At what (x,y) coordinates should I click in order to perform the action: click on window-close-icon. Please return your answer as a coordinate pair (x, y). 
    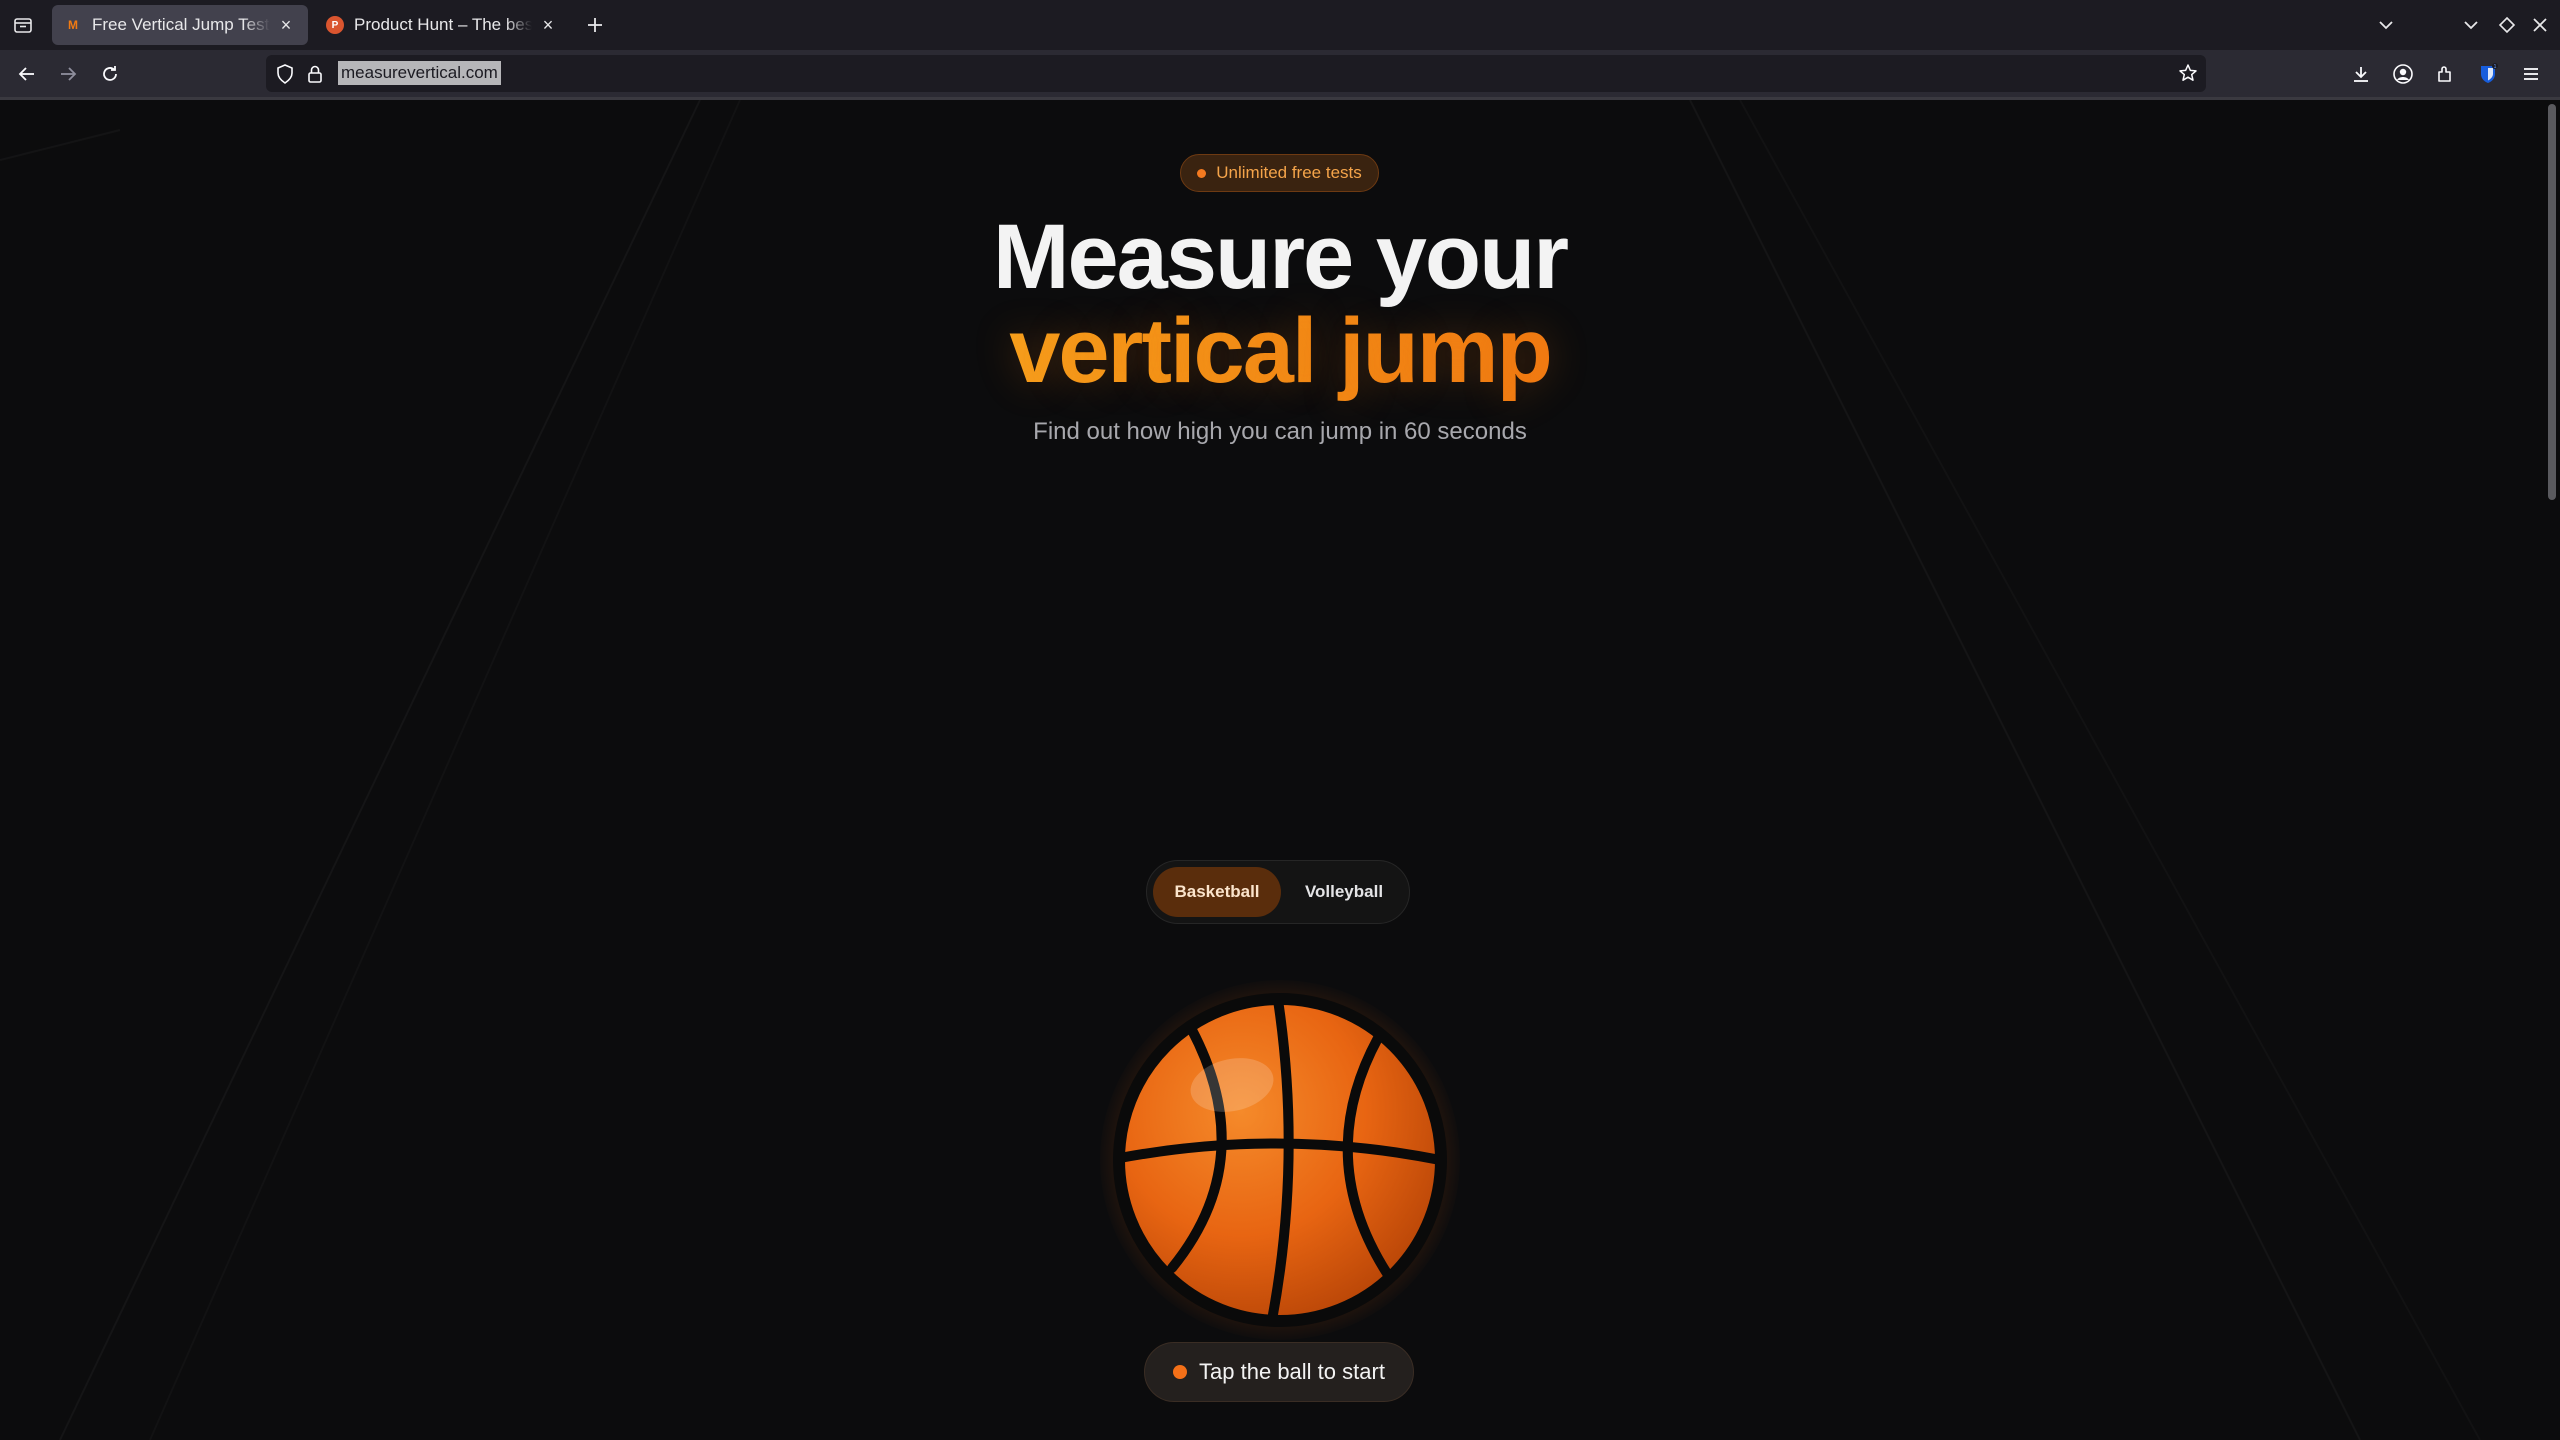
    Looking at the image, I should click on (2540, 25).